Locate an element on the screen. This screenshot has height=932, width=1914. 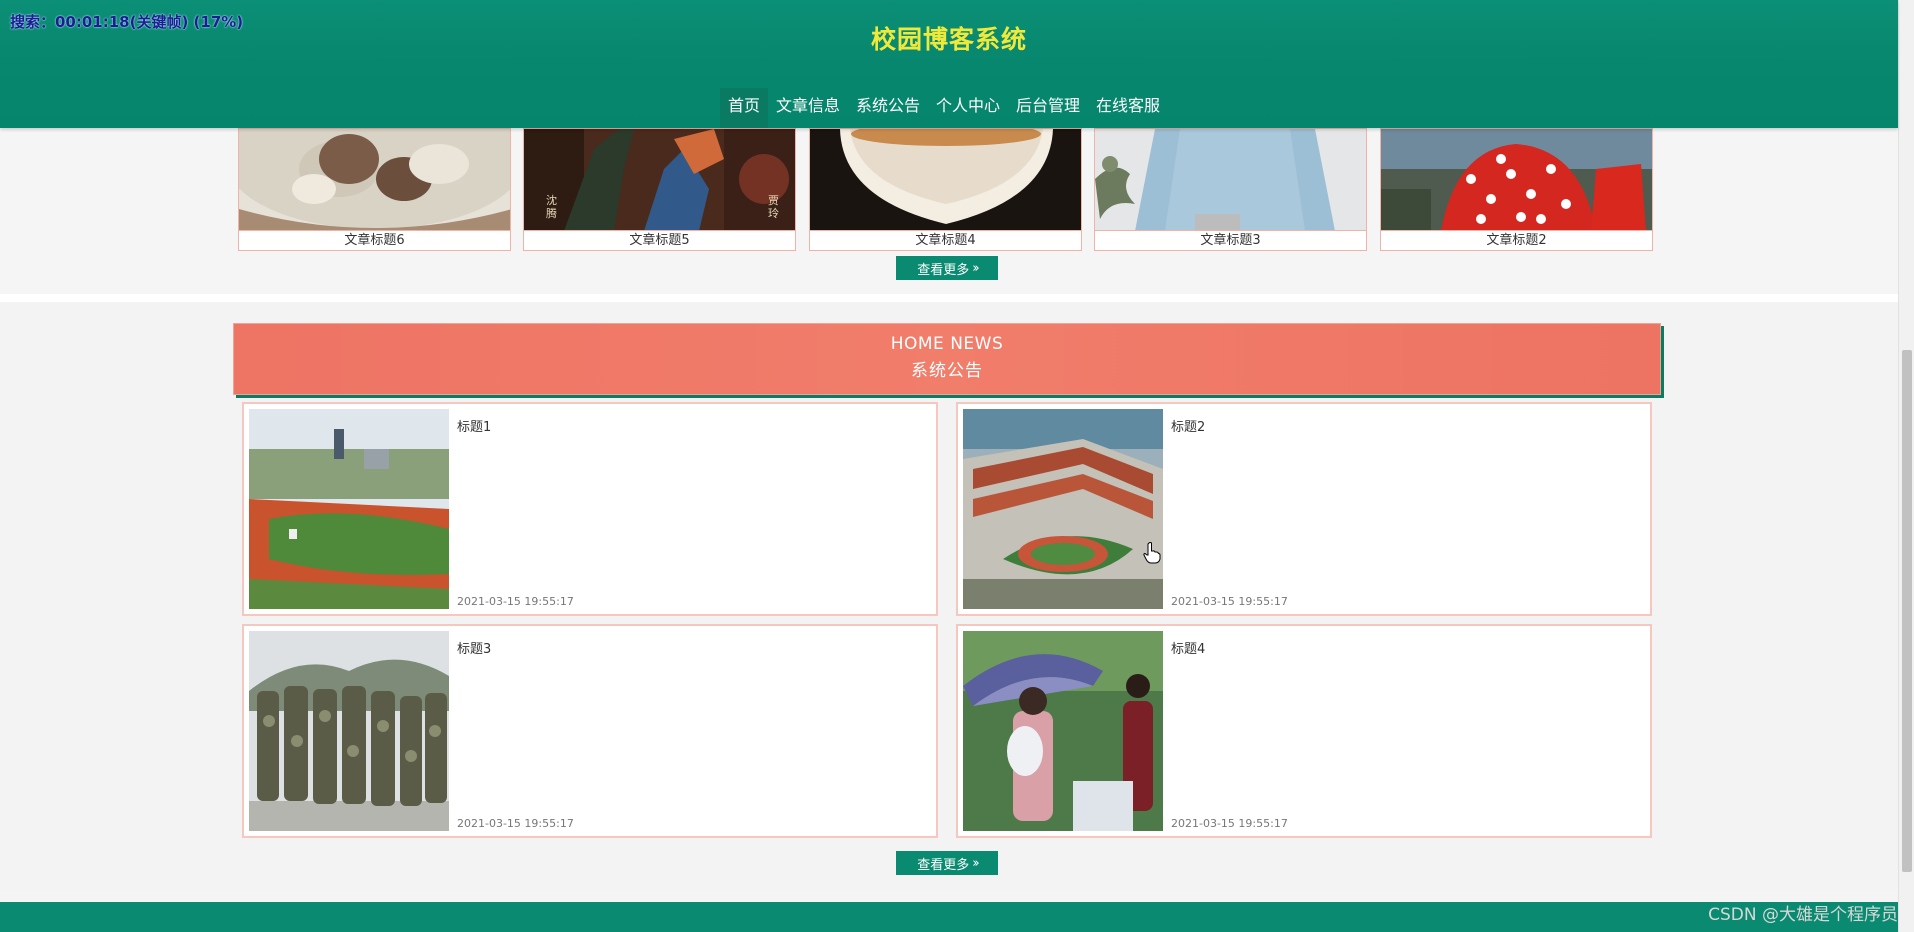
article-title: 文章标题6 is located at coordinates (374, 240).